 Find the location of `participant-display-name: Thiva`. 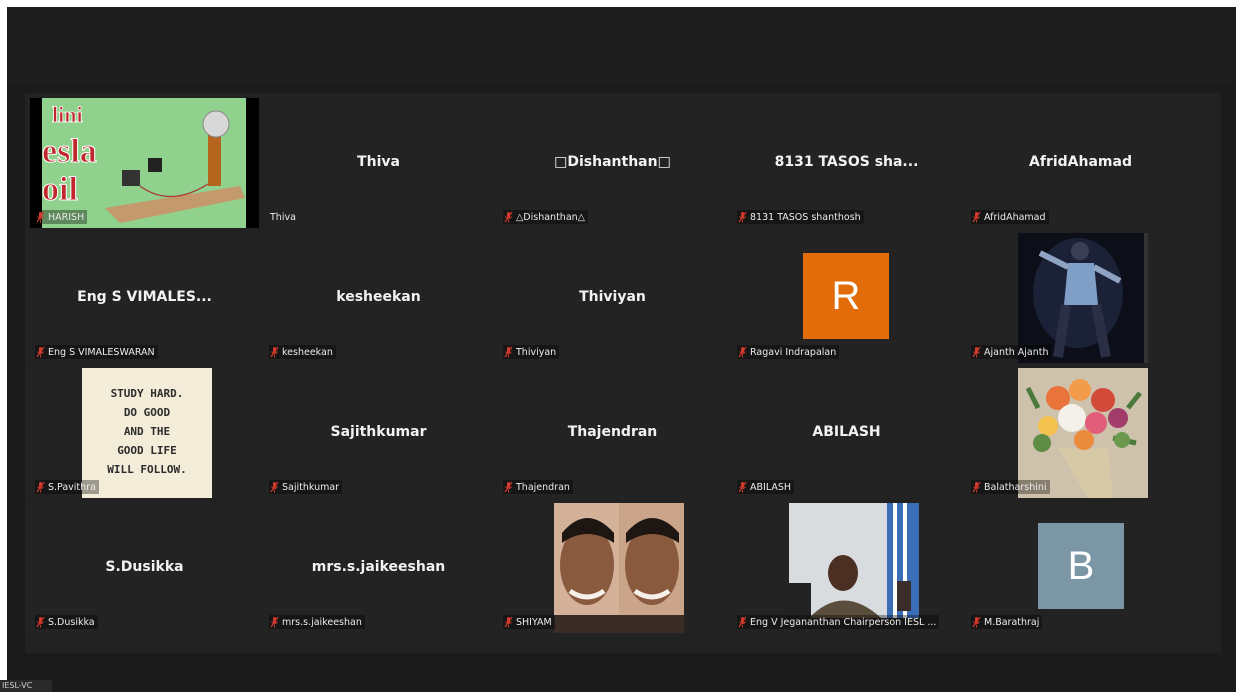

participant-display-name: Thiva is located at coordinates (378, 162).